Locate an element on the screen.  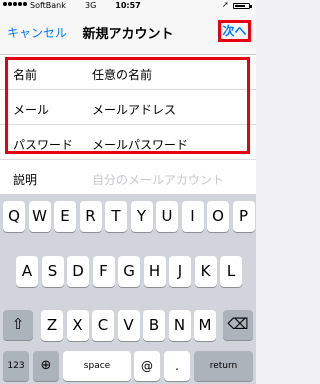
key-s: S is located at coordinates (52, 271).